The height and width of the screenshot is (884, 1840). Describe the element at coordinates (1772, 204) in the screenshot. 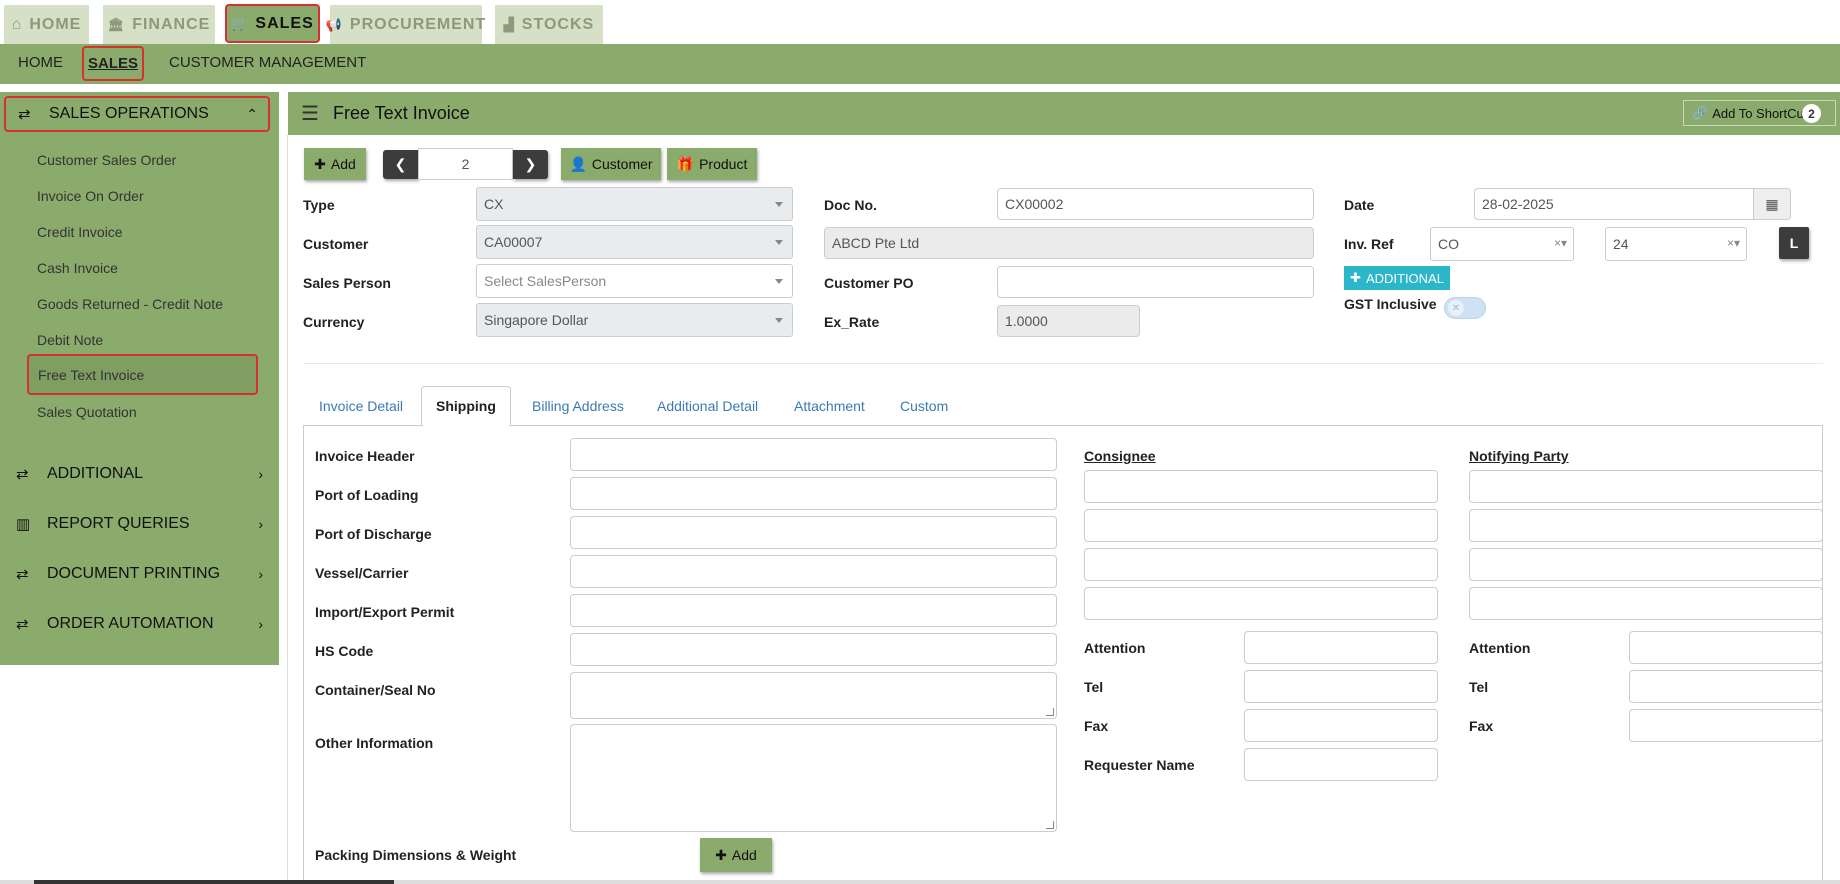

I see `calendar-icon: ▦` at that location.